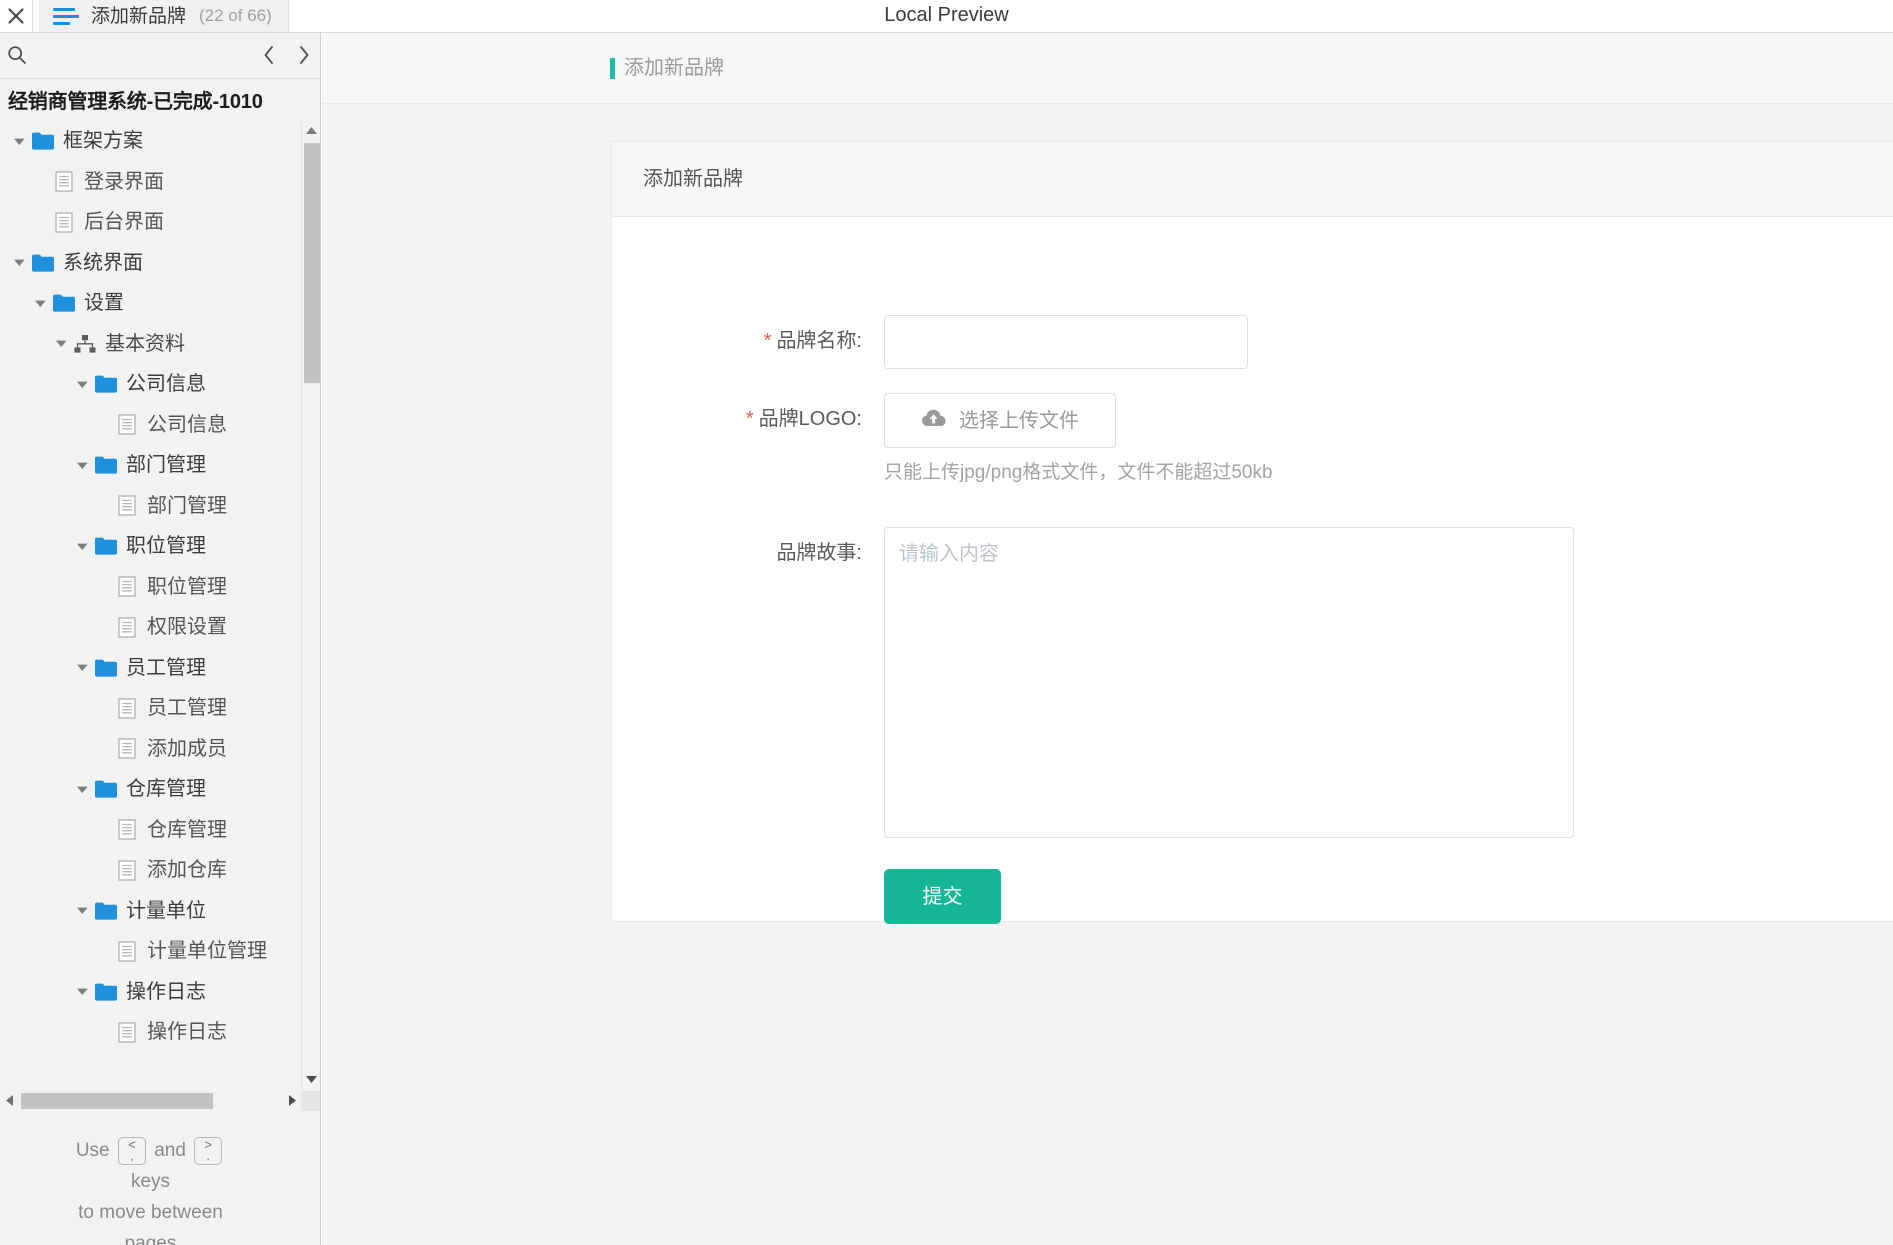  I want to click on sitemap-node-9: 部门管理, so click(152, 506).